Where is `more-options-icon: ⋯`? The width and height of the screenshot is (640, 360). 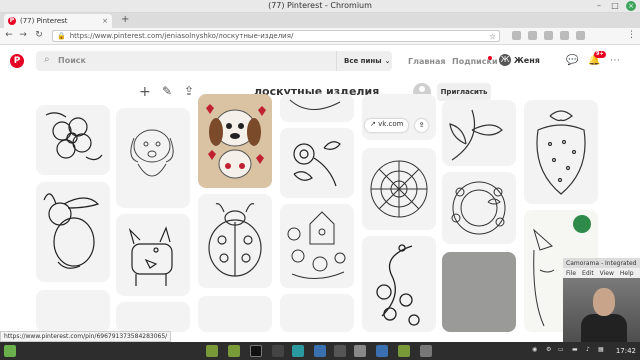 more-options-icon: ⋯ is located at coordinates (615, 60).